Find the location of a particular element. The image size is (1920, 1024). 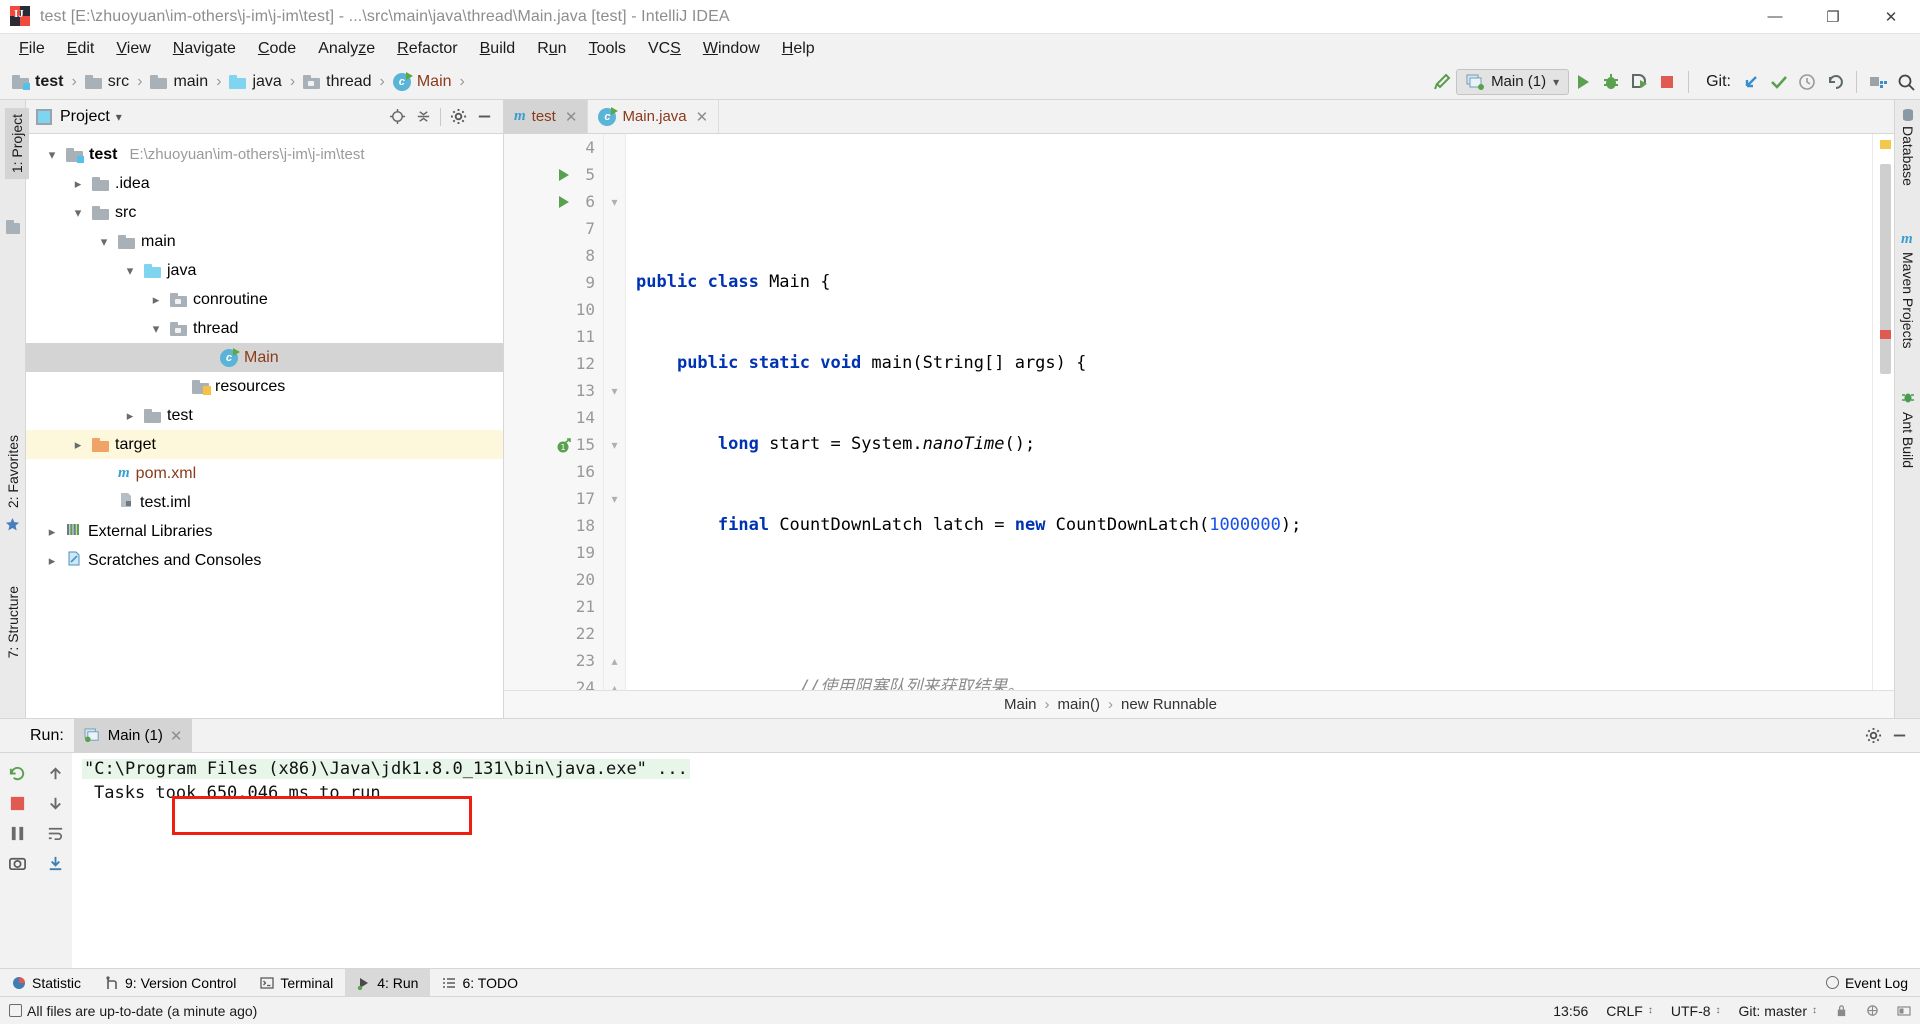

tree-item-conroutine: ▸ conroutine is located at coordinates (264, 299).